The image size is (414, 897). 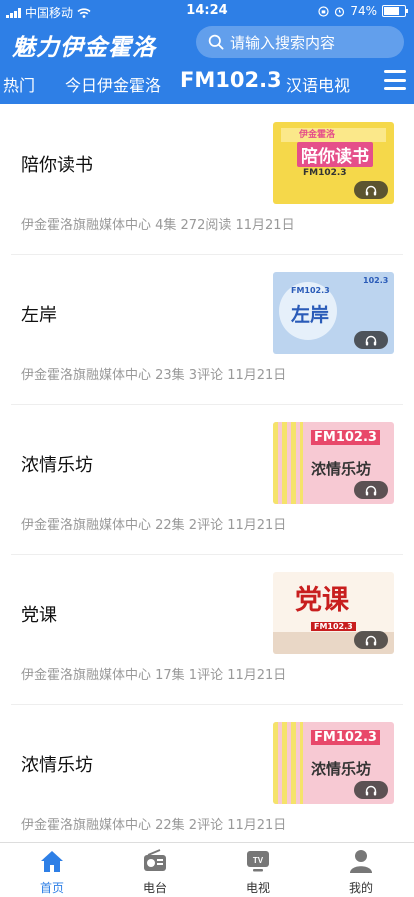 I want to click on tab-today: 今日伊金霍洛, so click(x=113, y=84).